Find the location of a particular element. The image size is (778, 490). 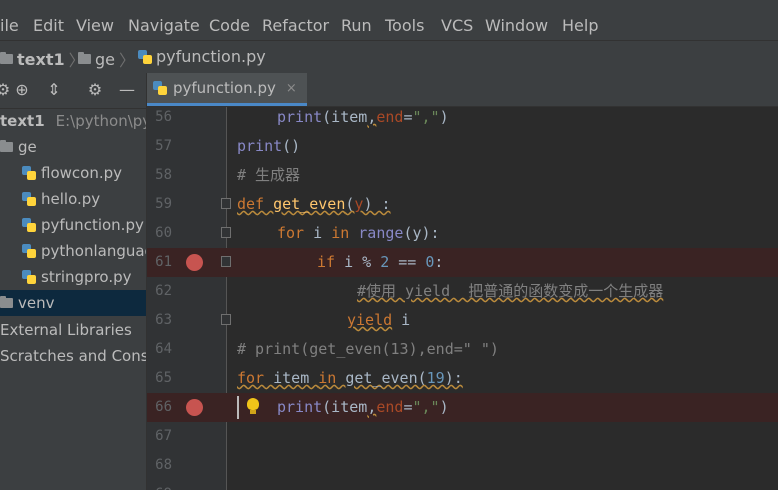

tree-item-file: flowcon.py is located at coordinates (73, 173).